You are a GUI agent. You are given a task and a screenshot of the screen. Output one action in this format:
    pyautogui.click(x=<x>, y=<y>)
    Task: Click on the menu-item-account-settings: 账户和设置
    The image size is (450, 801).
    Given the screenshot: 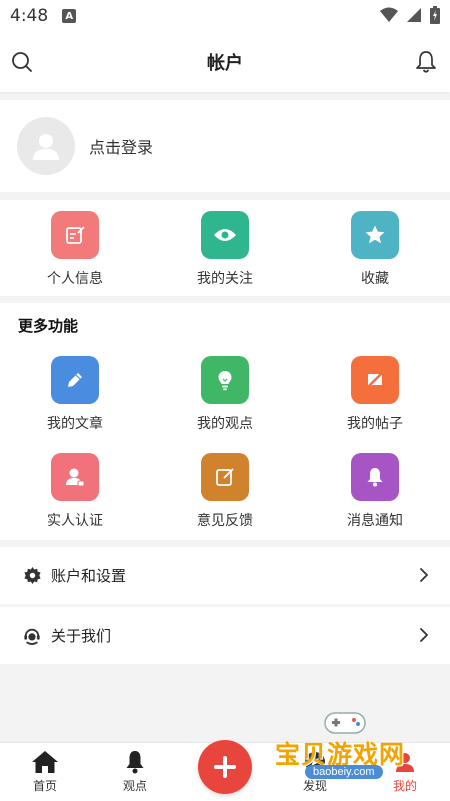 What is the action you would take?
    pyautogui.click(x=225, y=575)
    